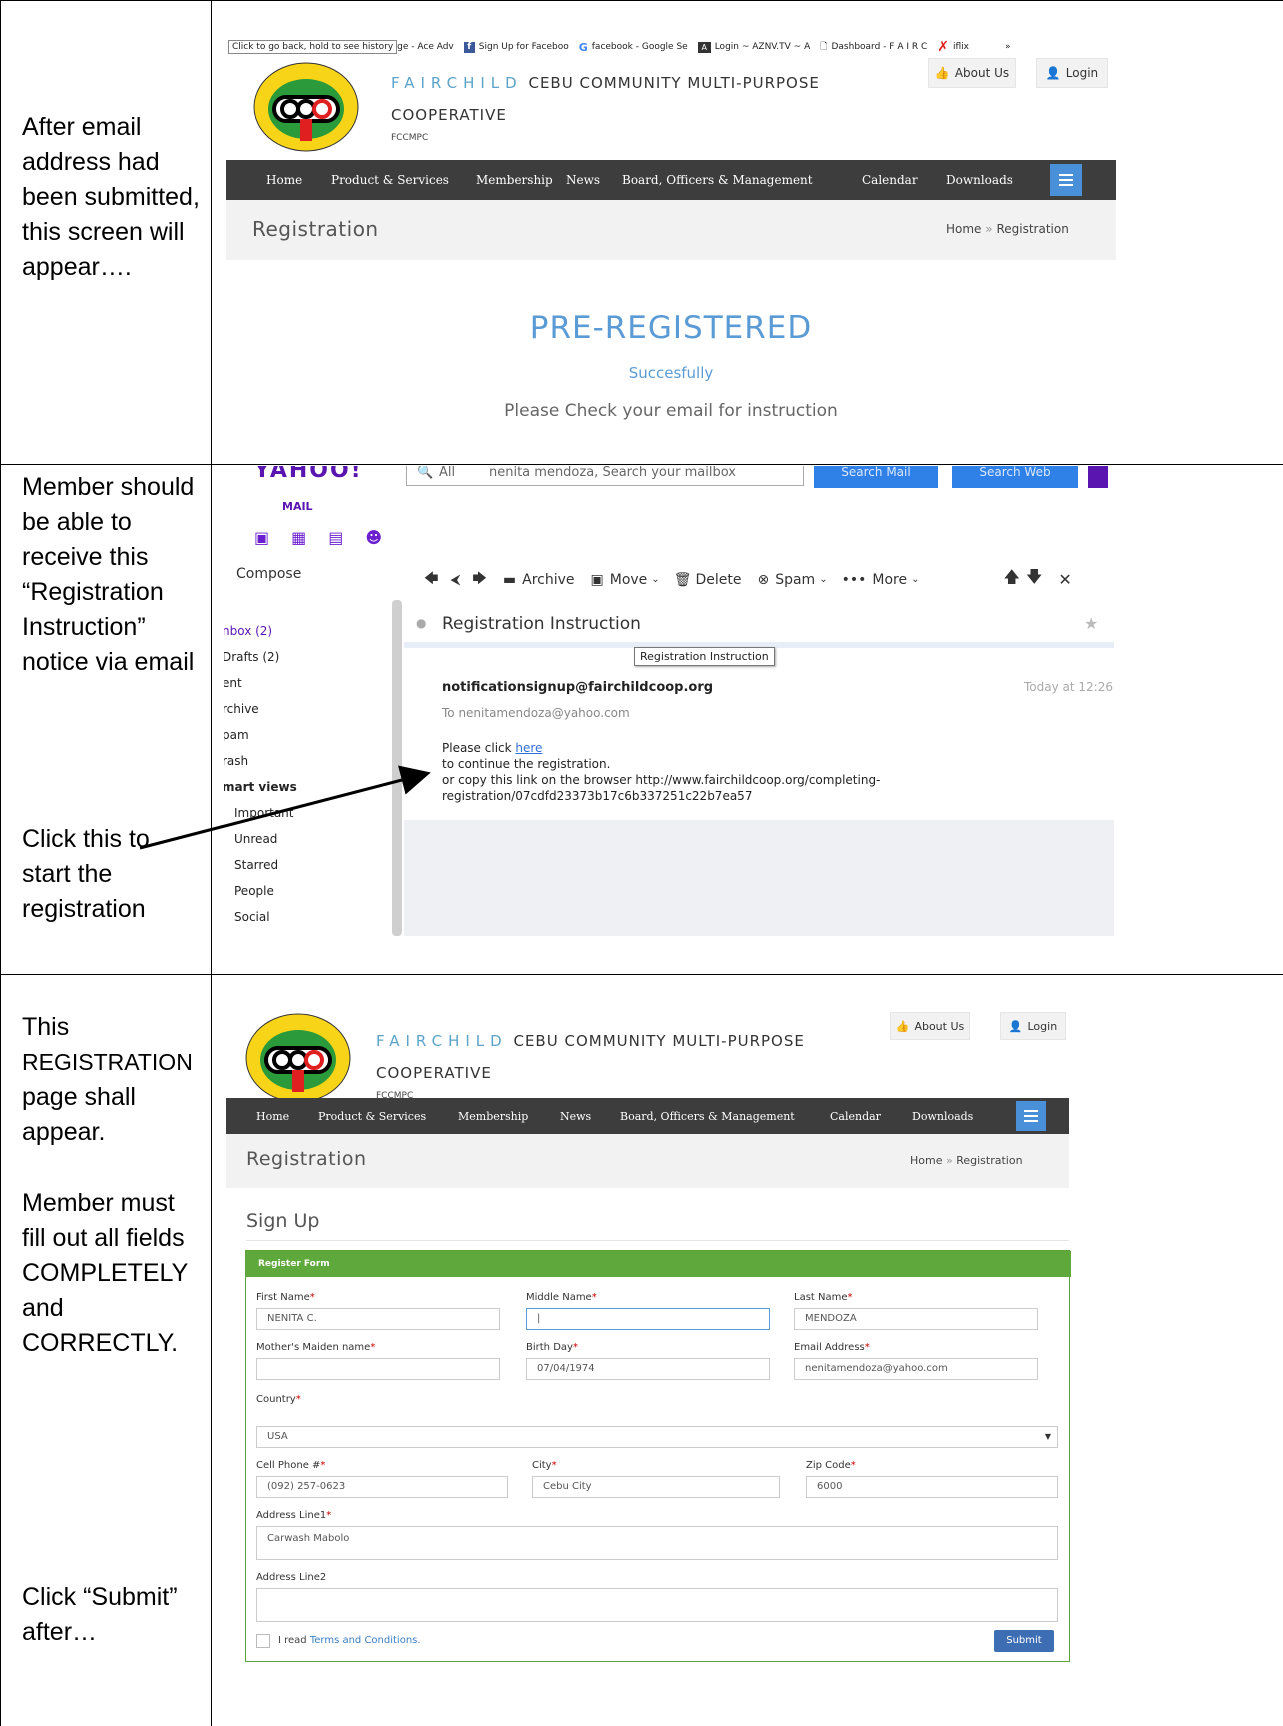 This screenshot has width=1283, height=1726. I want to click on folder-spam: pam, so click(260, 735).